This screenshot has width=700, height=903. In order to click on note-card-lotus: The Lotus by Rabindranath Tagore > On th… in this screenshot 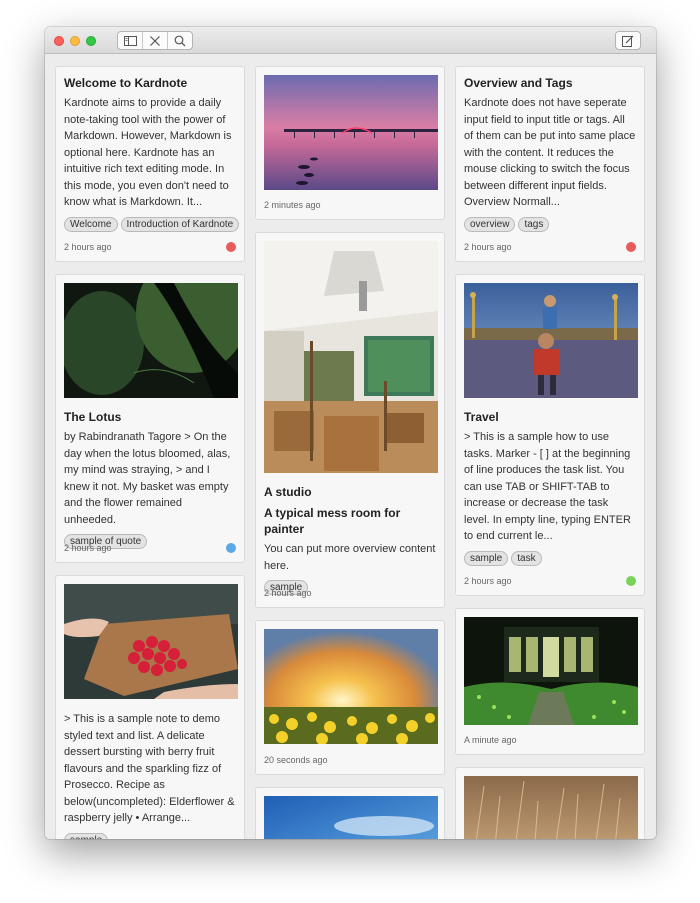, I will do `click(150, 418)`.